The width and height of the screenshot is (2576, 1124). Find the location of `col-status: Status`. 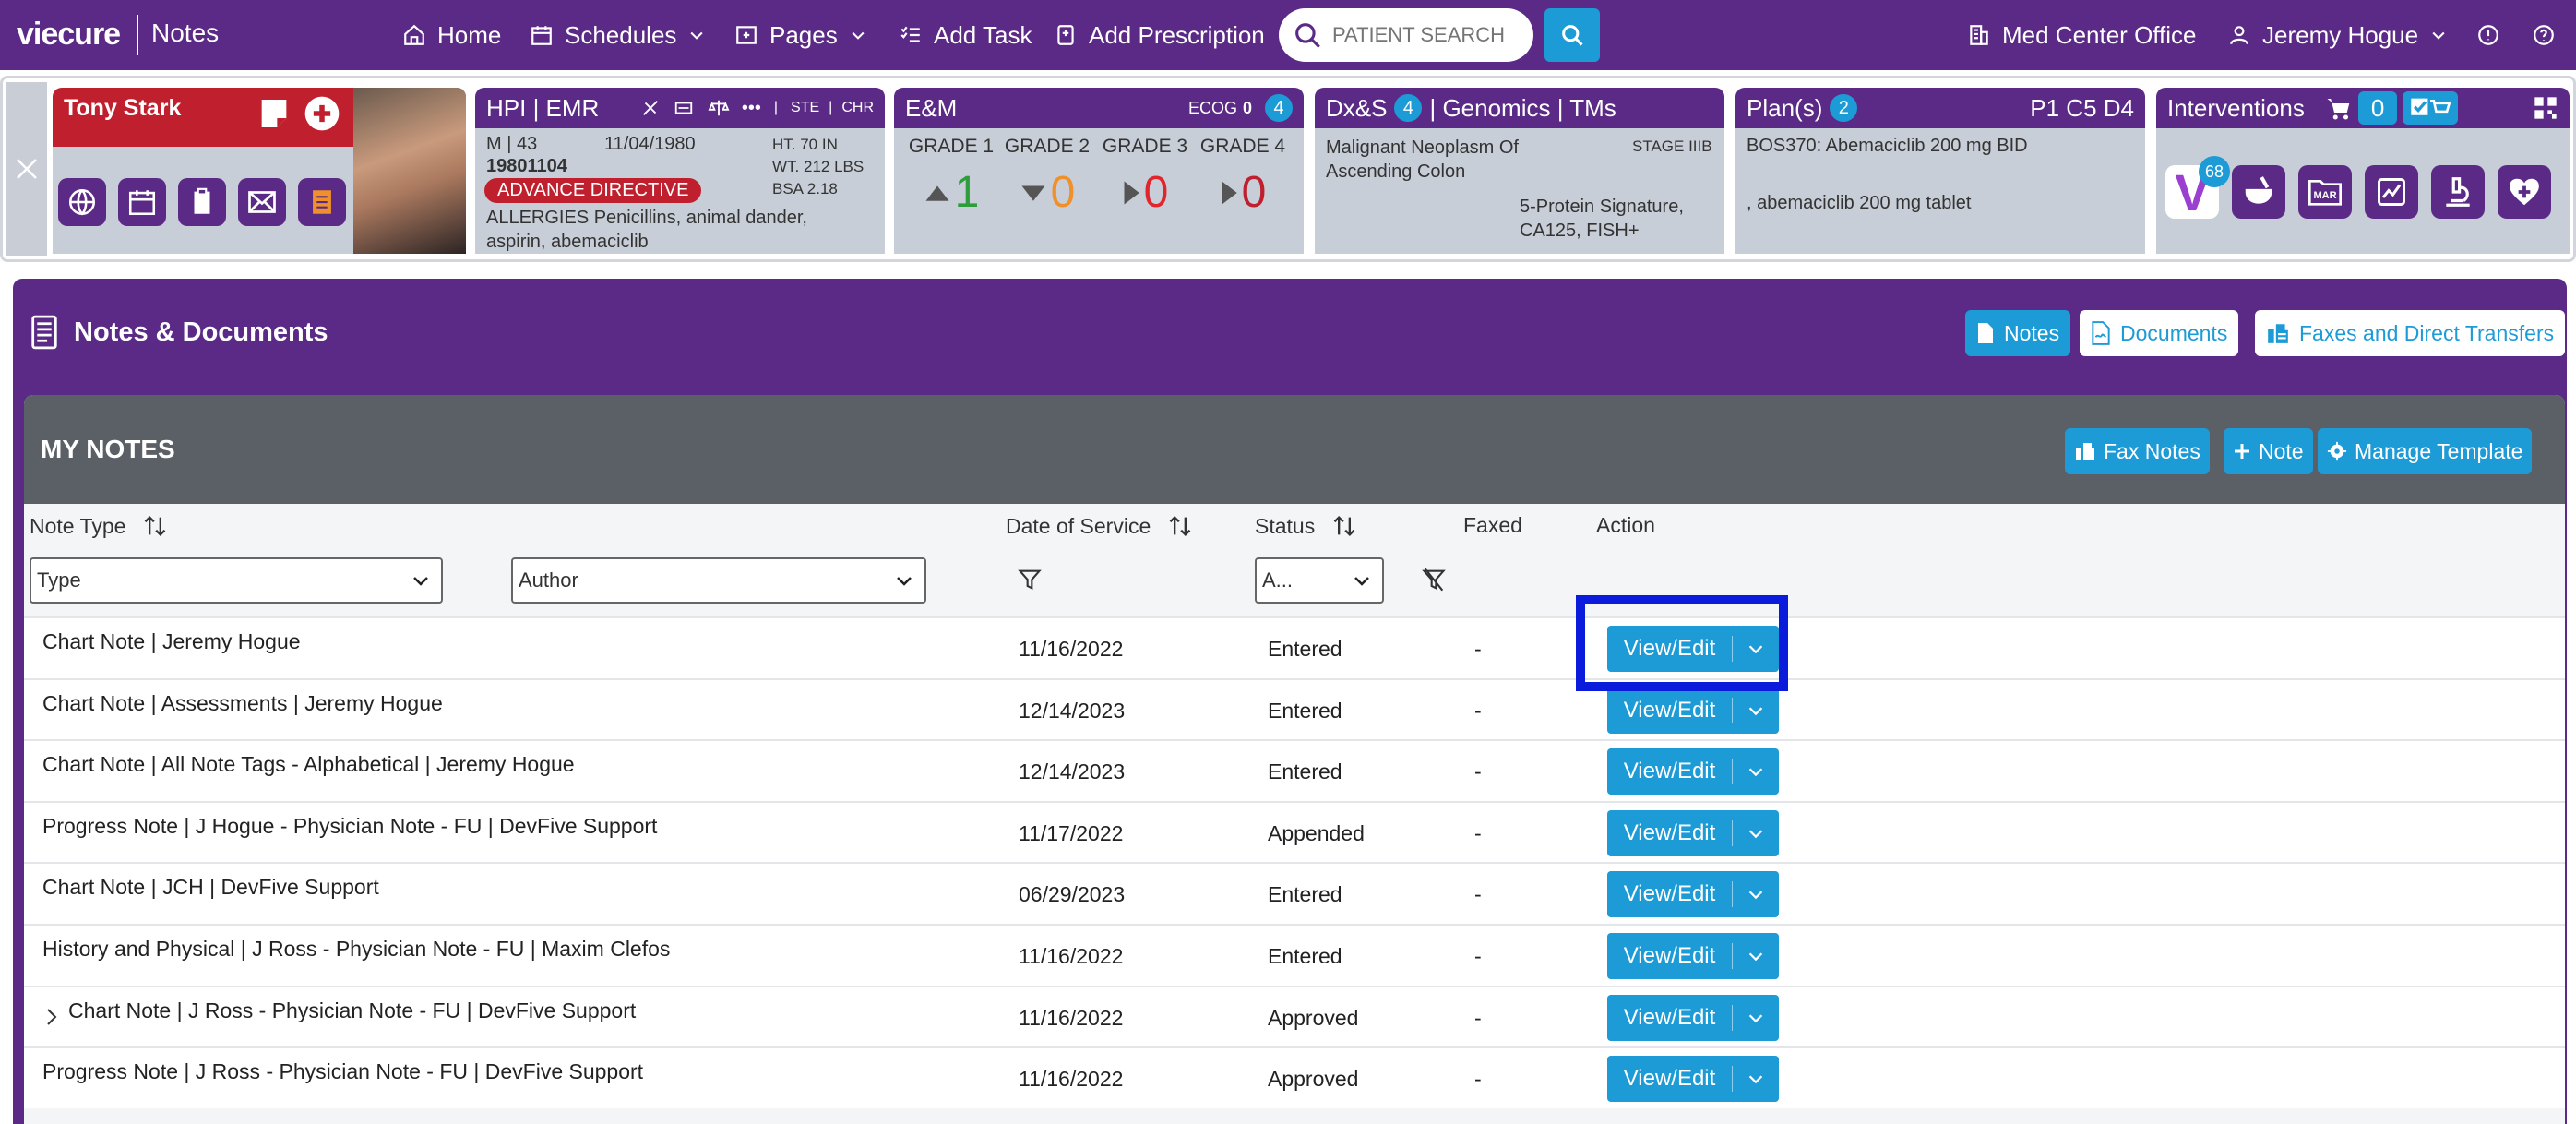

col-status: Status is located at coordinates (1306, 526).